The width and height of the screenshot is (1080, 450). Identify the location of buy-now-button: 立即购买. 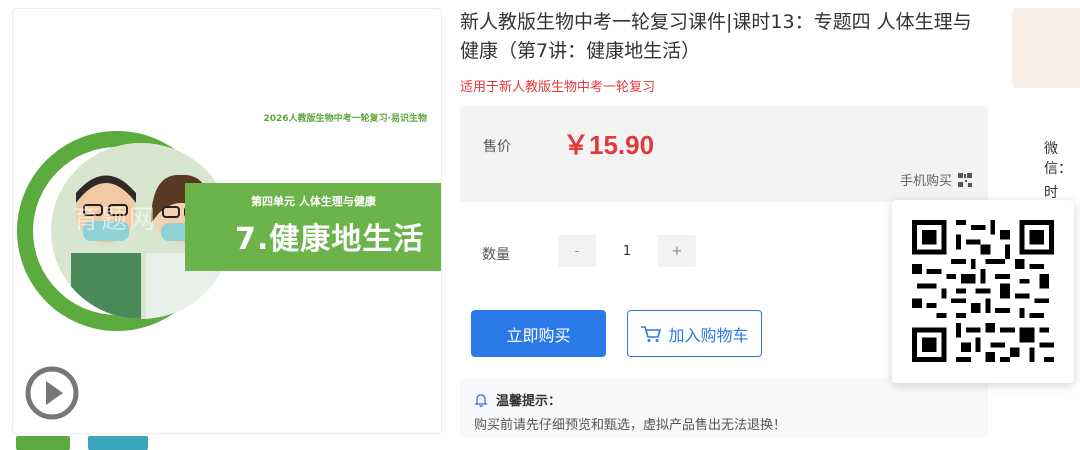
(538, 333).